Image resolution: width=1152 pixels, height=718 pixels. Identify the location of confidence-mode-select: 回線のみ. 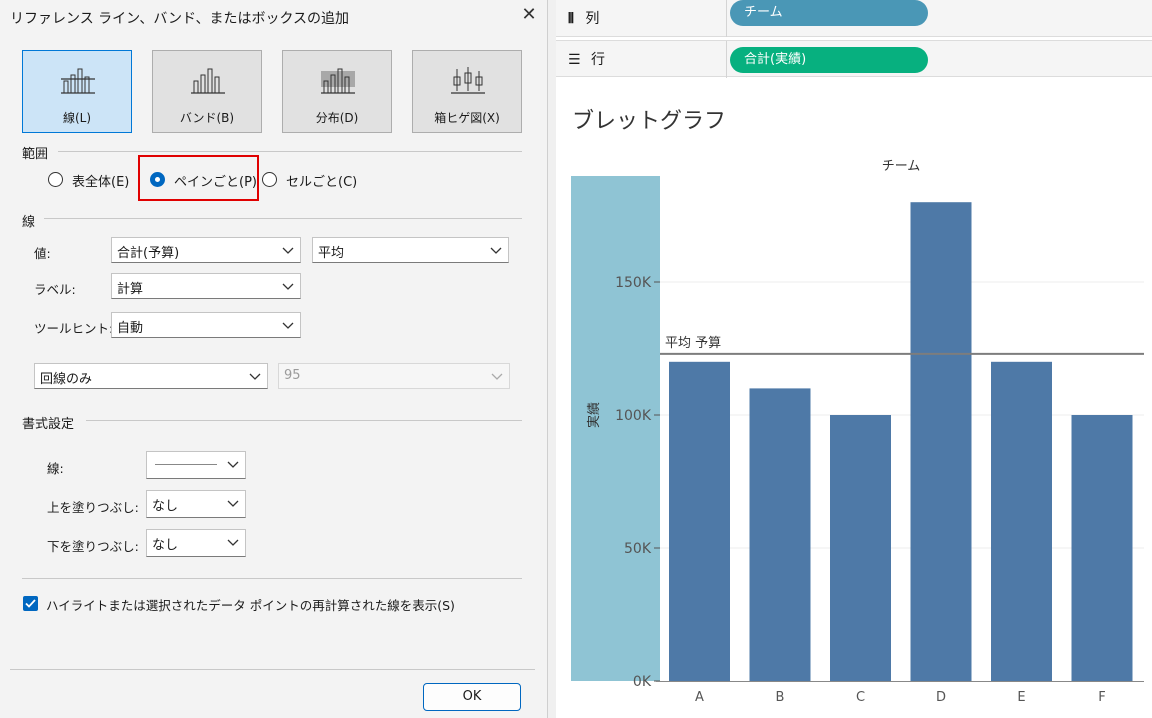
(151, 376).